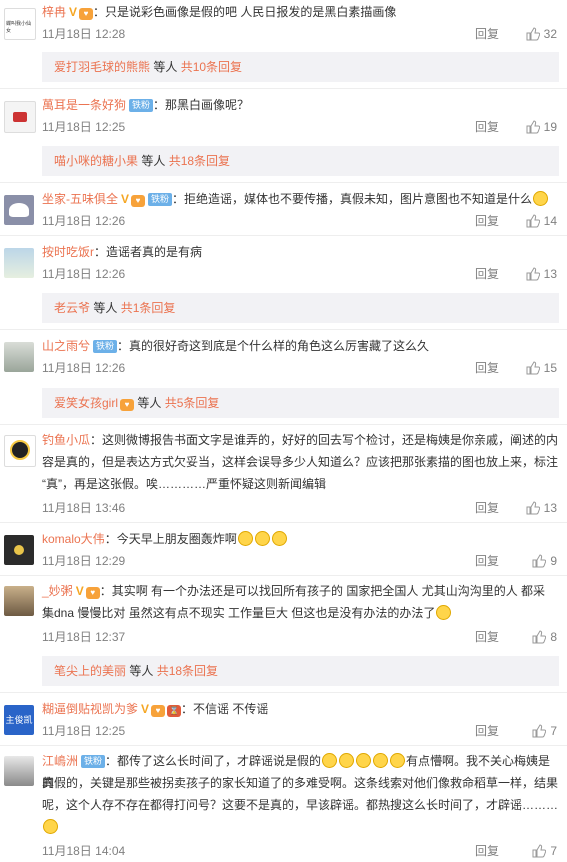 This screenshot has width=567, height=862. I want to click on avatar: 蝶叫我小仙女, so click(20, 24).